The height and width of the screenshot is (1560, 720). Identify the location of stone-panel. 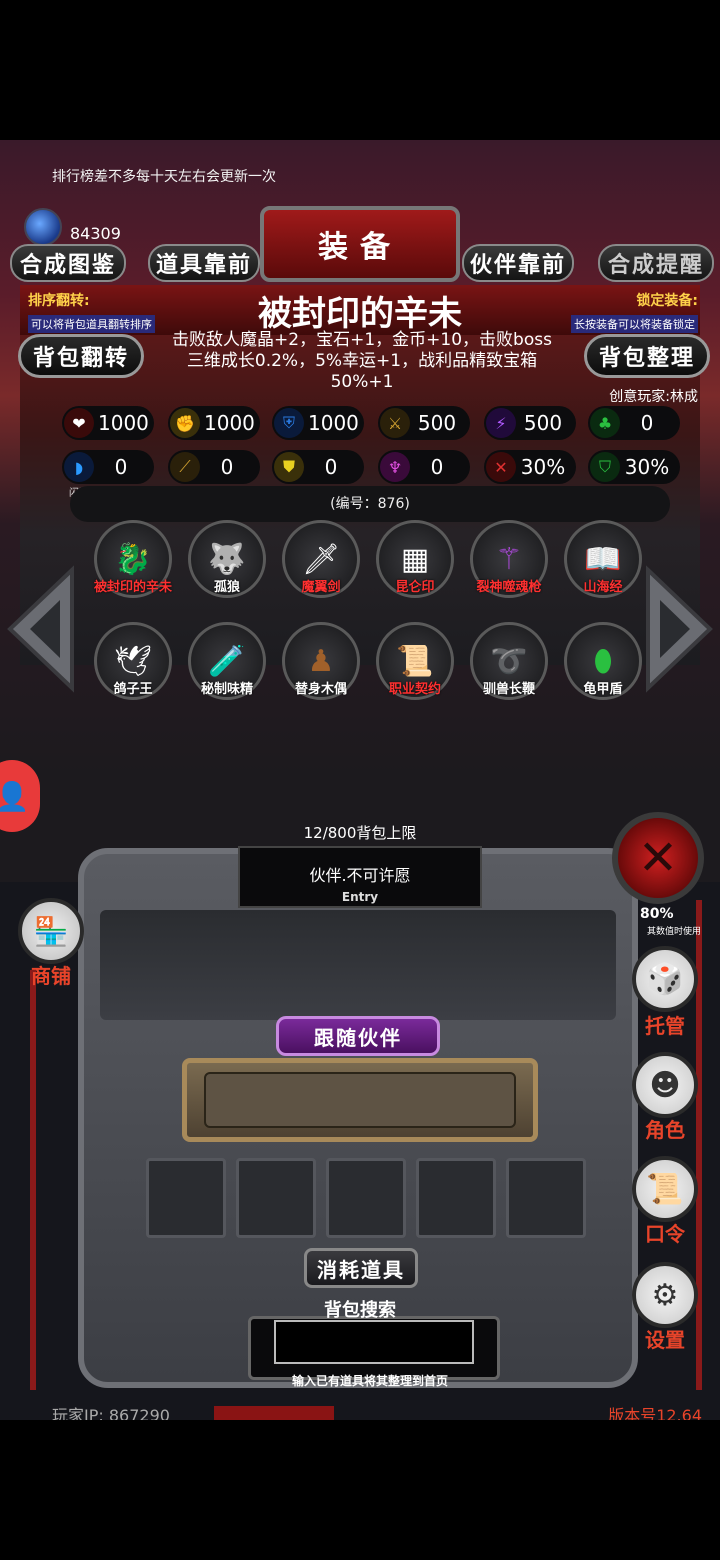
(358, 965).